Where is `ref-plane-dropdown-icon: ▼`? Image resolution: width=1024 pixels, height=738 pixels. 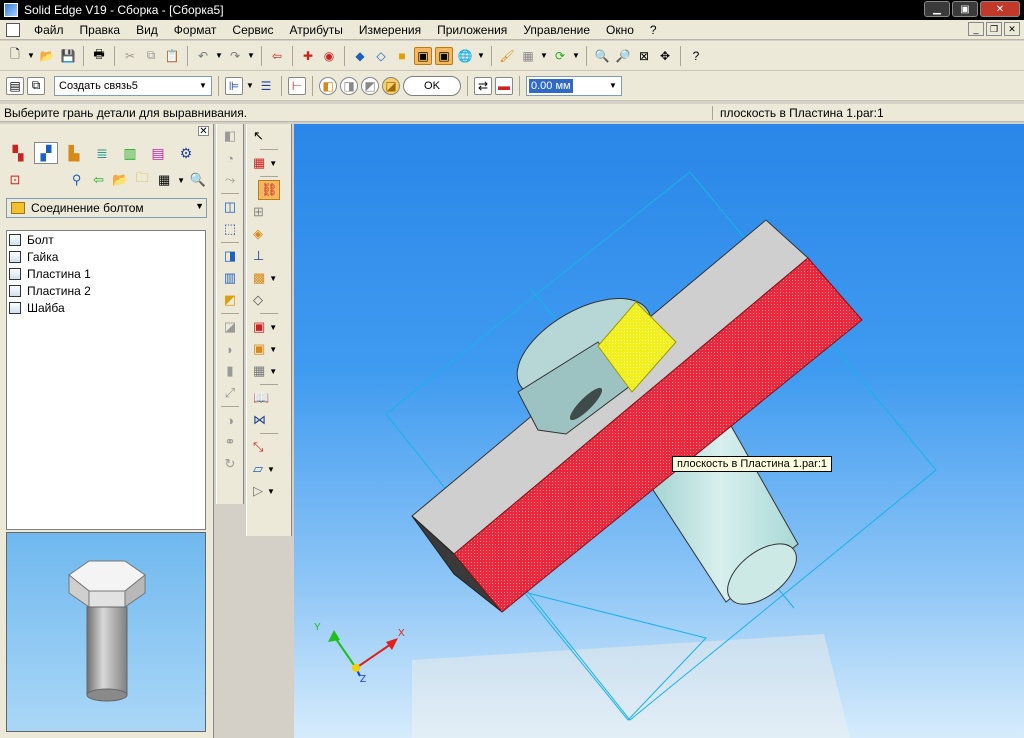
ref-plane-dropdown-icon: ▼ is located at coordinates (271, 469).